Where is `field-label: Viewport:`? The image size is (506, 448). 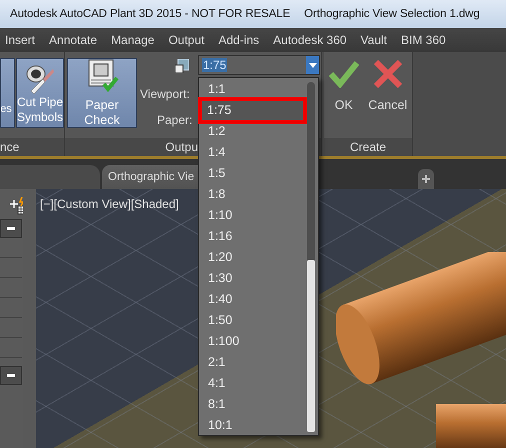 field-label: Viewport: is located at coordinates (165, 94).